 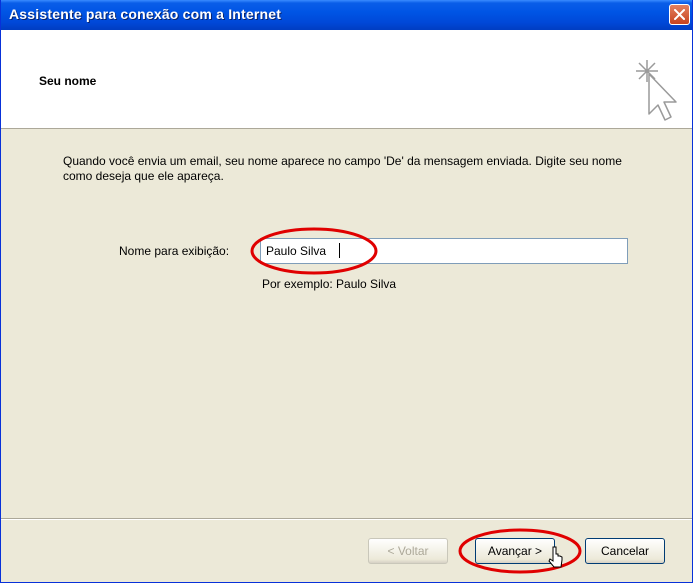 What do you see at coordinates (444, 251) in the screenshot?
I see `display-name-input` at bounding box center [444, 251].